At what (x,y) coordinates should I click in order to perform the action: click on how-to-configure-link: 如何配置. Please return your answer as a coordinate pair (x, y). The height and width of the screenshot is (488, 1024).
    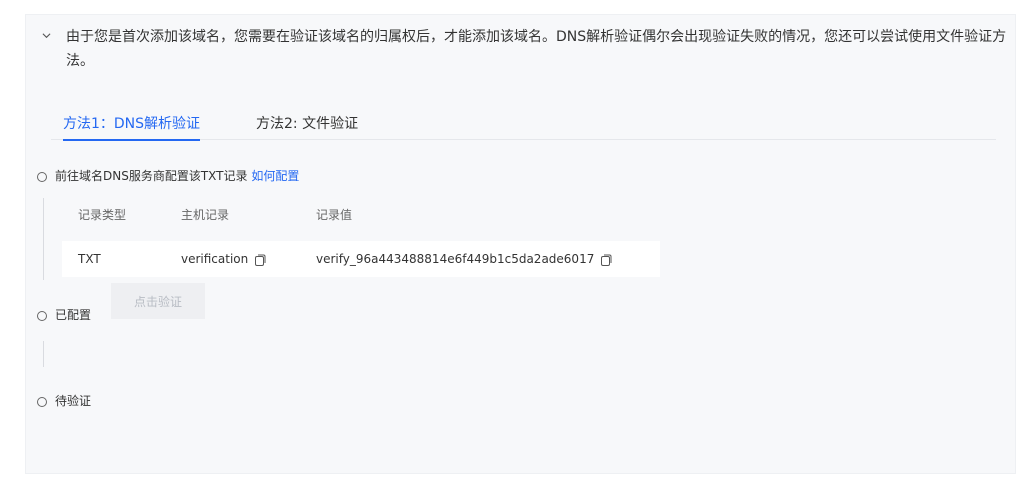
    Looking at the image, I should click on (275, 176).